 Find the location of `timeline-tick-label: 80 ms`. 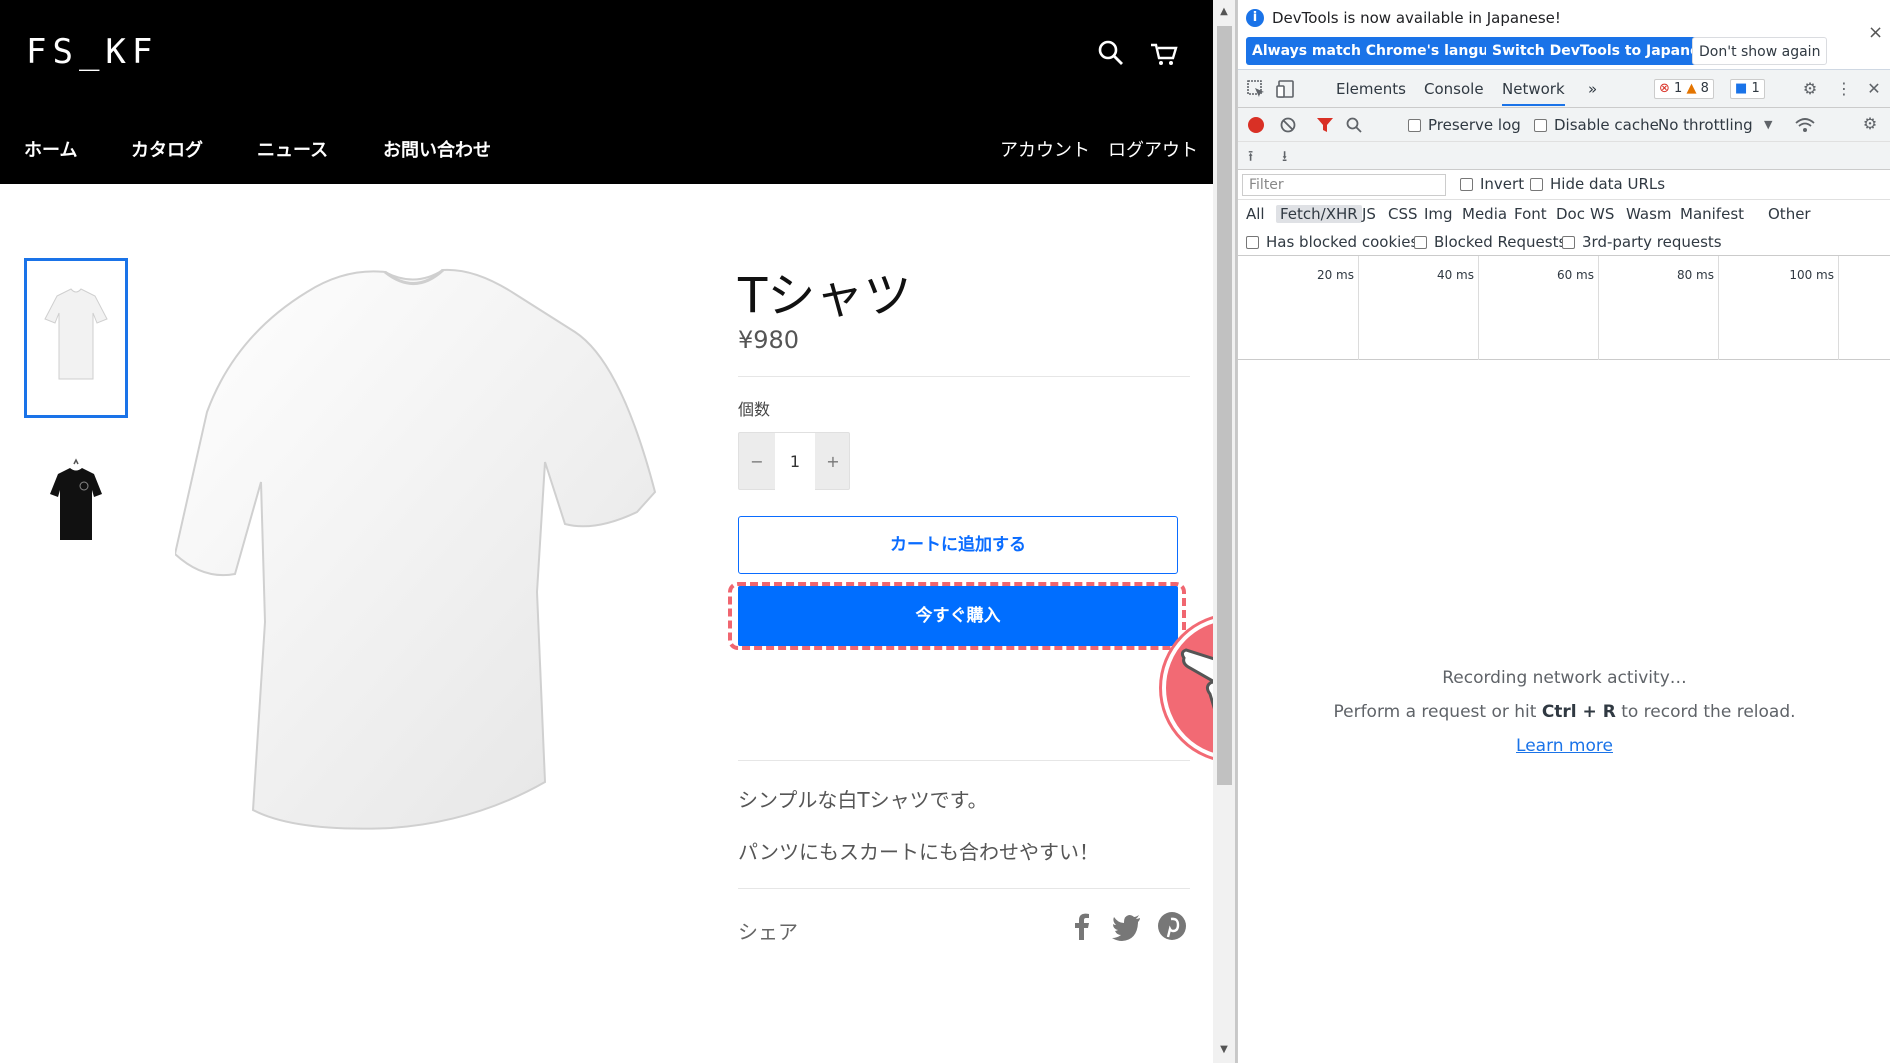

timeline-tick-label: 80 ms is located at coordinates (1695, 275).